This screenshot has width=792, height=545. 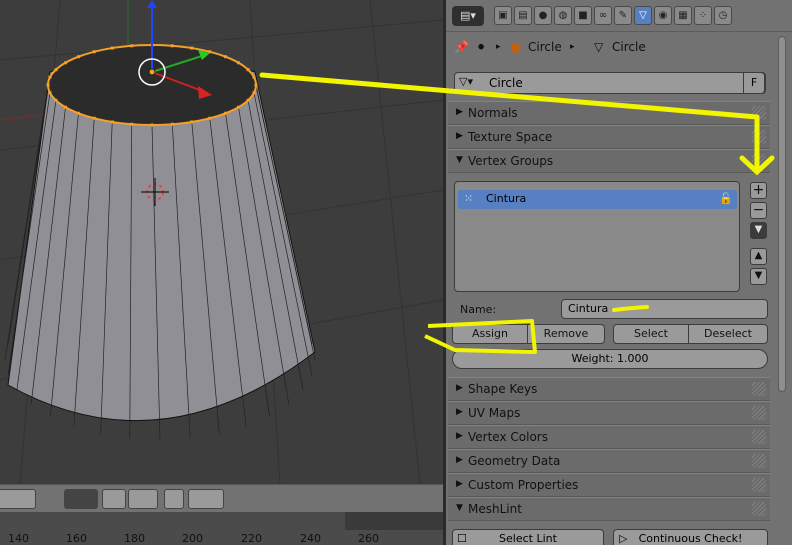 I want to click on properties-scrollbar, so click(x=782, y=214).